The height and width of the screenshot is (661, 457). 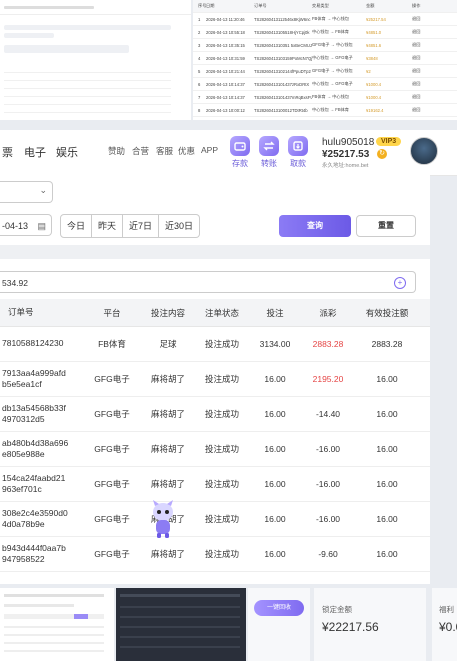 What do you see at coordinates (372, 58) in the screenshot?
I see `records-cell: ¥3848` at bounding box center [372, 58].